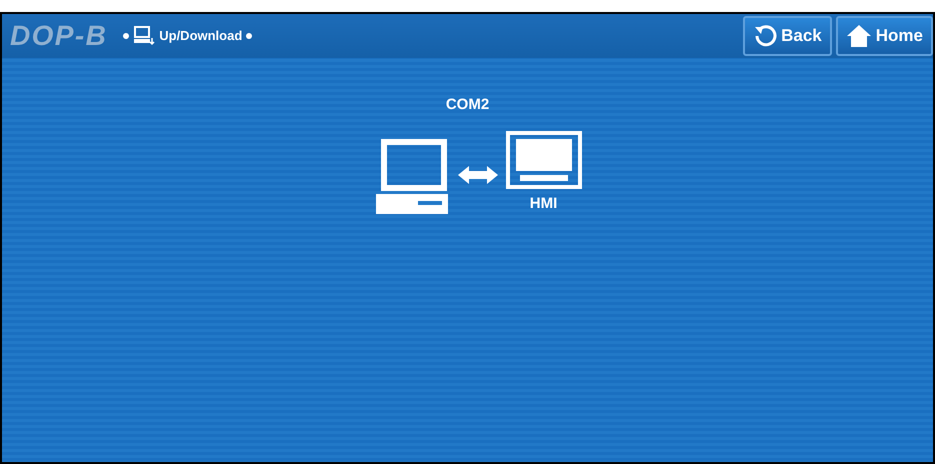 The width and height of the screenshot is (935, 464). I want to click on breadcrumb: Up/Download, so click(200, 36).